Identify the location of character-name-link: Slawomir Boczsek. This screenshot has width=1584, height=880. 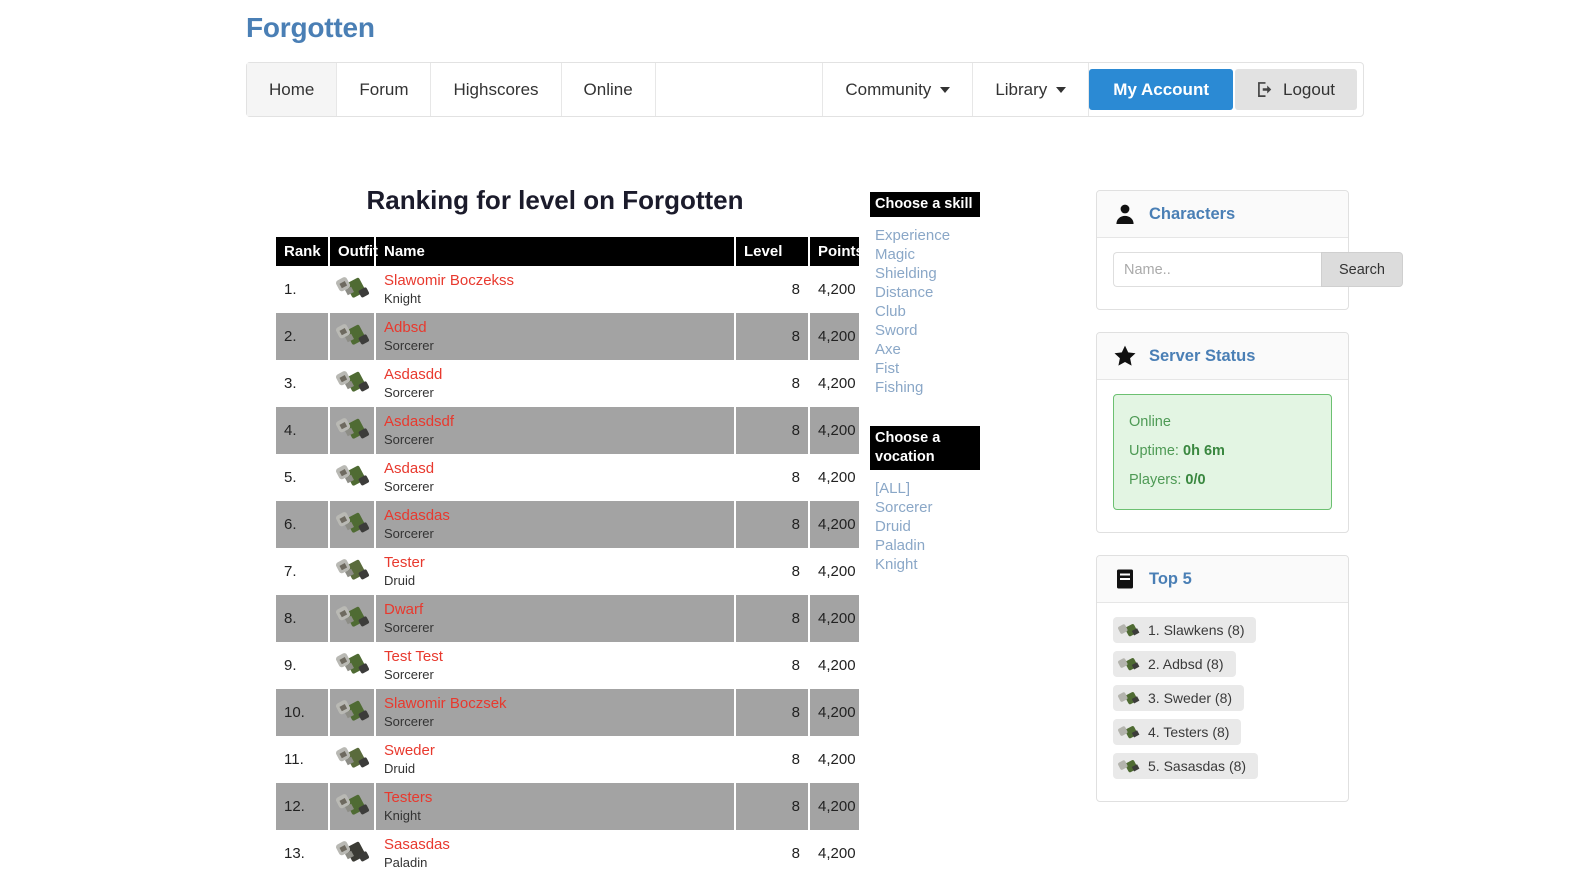
(555, 704).